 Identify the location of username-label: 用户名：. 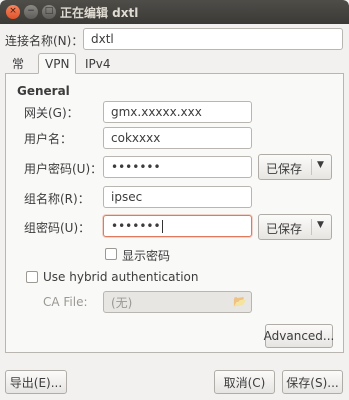
(48, 139).